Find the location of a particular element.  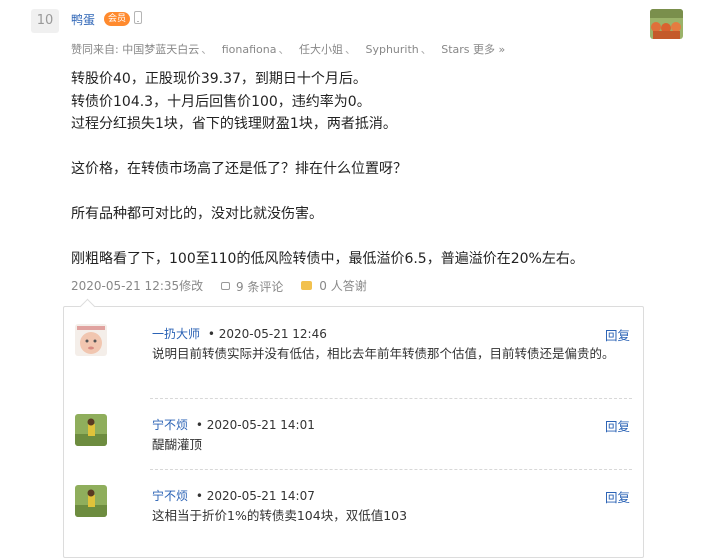

member-badge: 会员 is located at coordinates (117, 19).